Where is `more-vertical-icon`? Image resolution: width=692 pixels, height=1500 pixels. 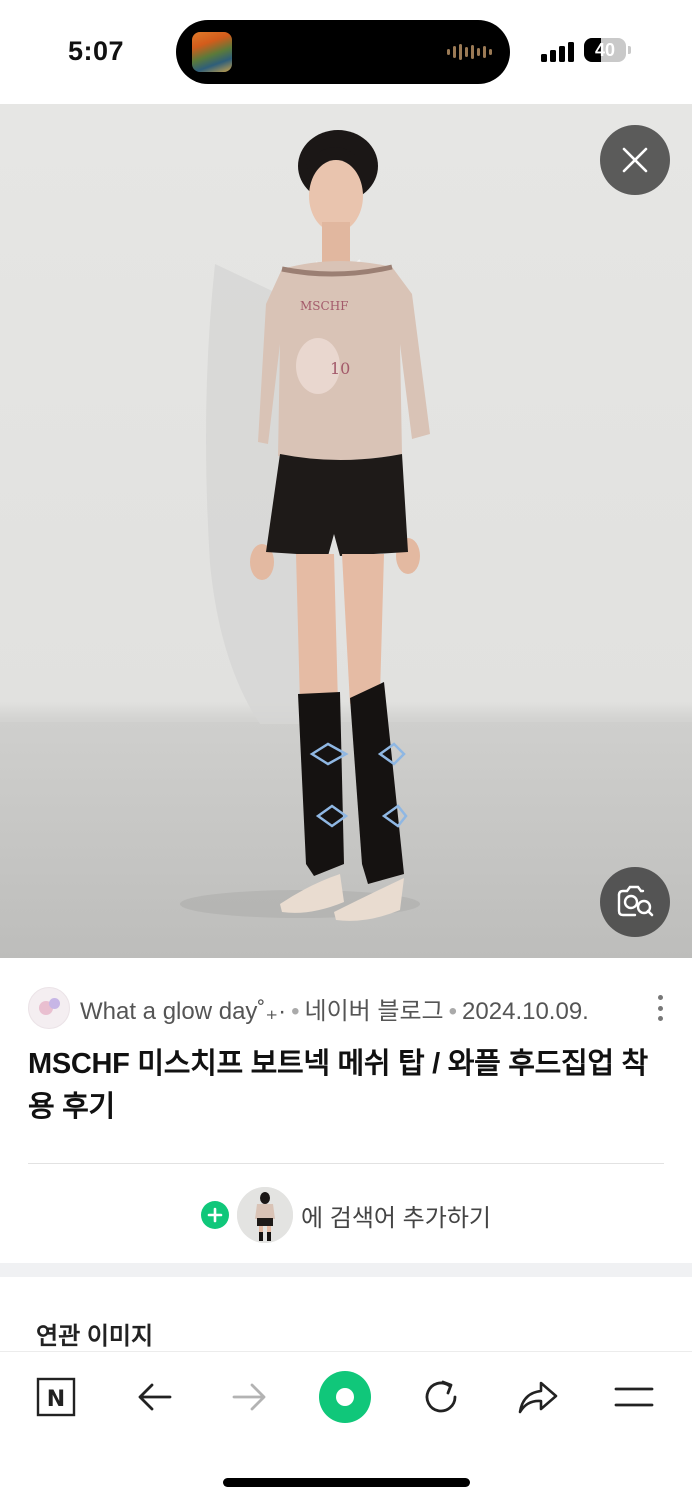
more-vertical-icon is located at coordinates (660, 1008).